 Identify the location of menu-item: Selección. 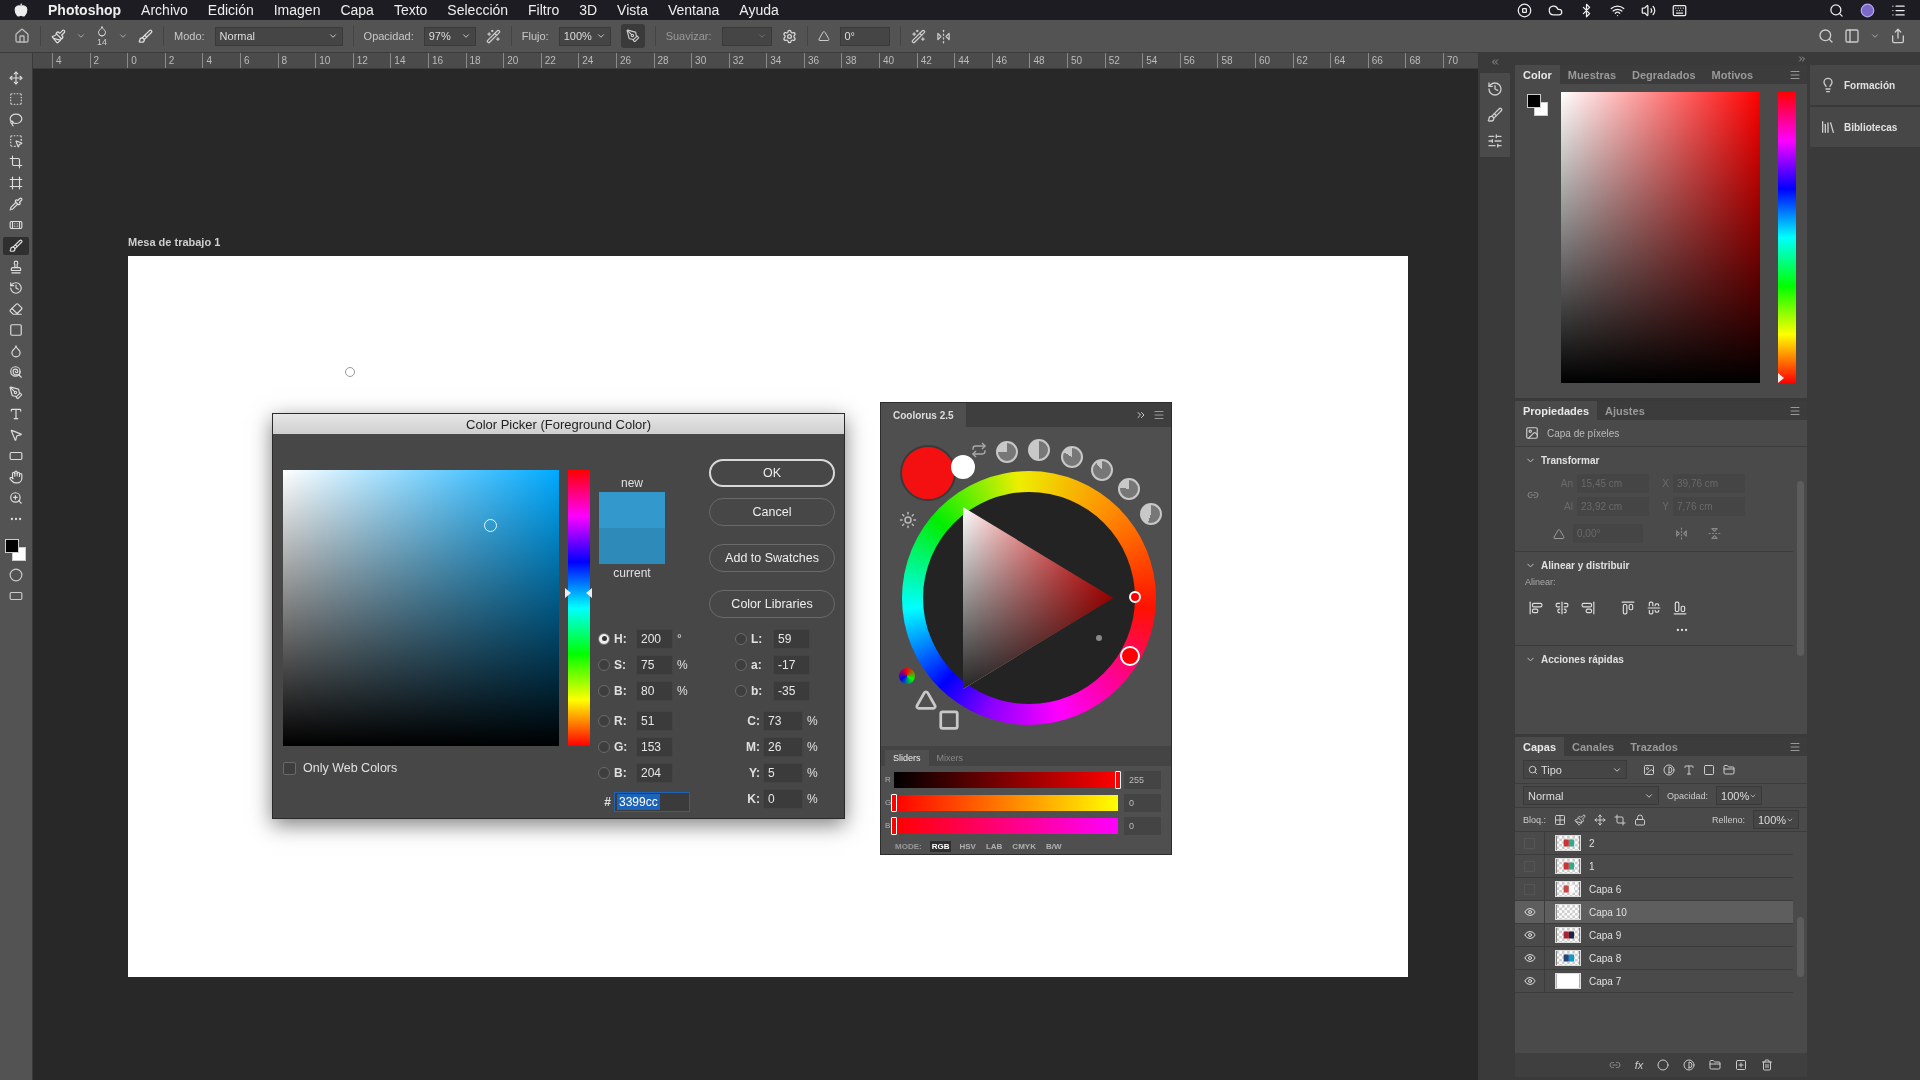
(478, 10).